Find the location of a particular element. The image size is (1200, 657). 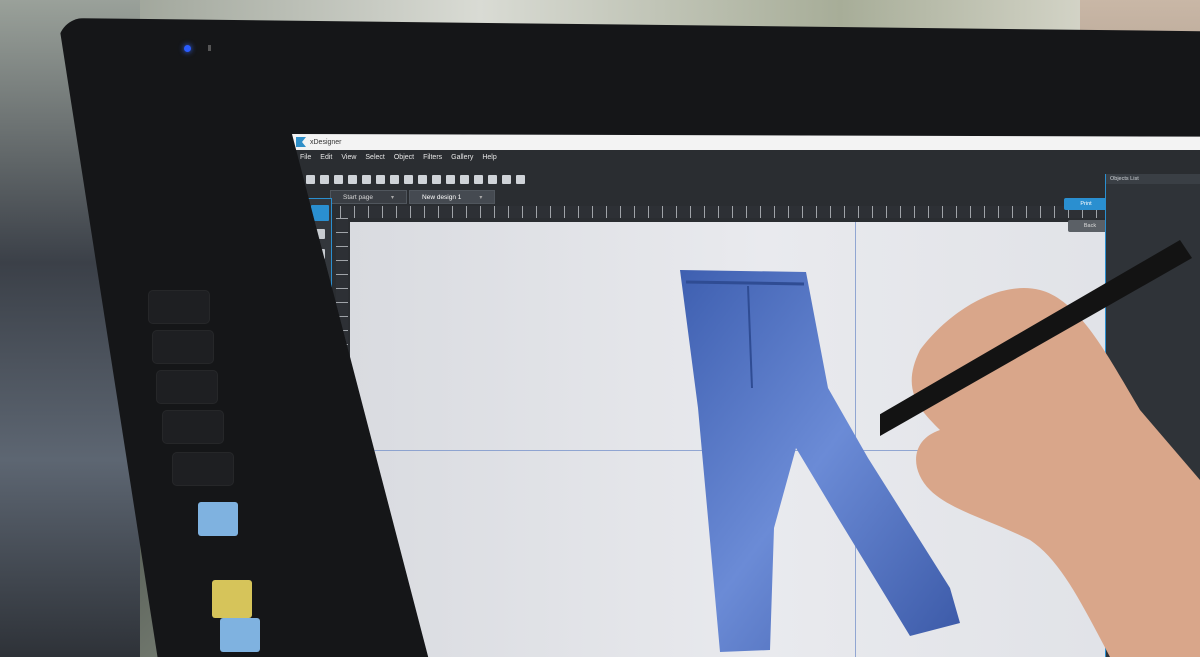

document-tabs: Start page ▾ New design 1 ▾ is located at coordinates (413, 197).